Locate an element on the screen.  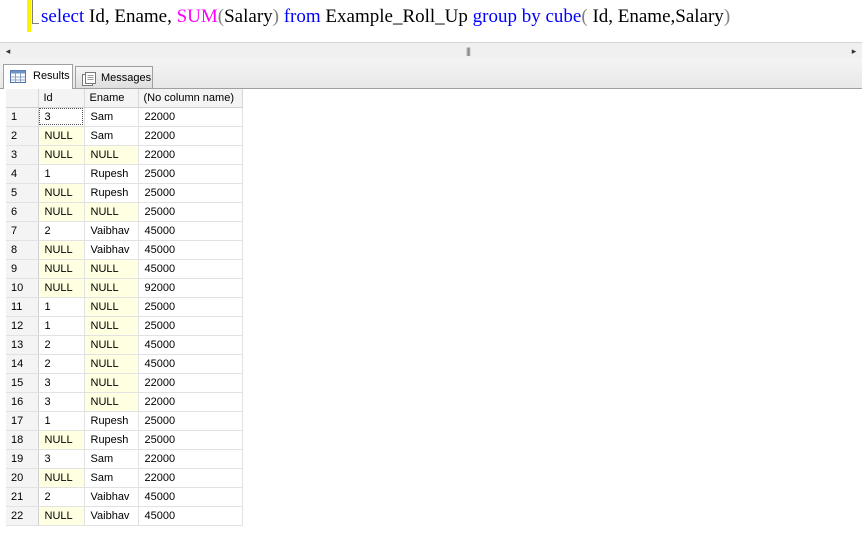
row-number-cell: 2 is located at coordinates (22, 136).